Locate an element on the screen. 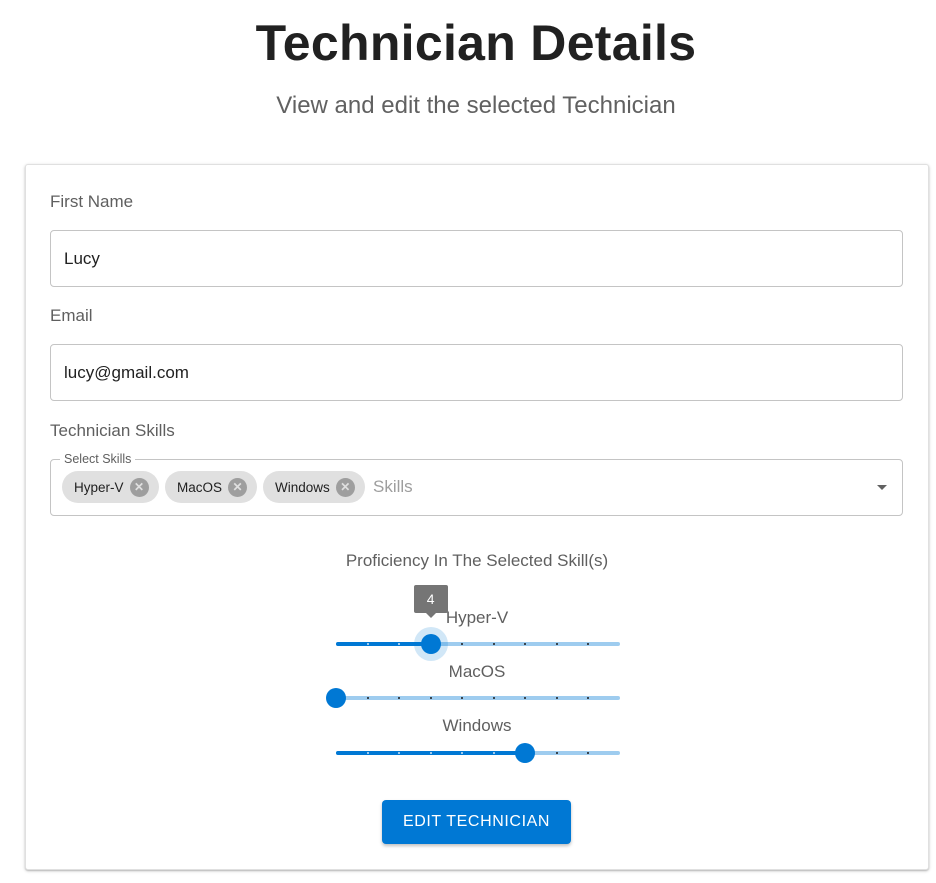 Image resolution: width=936 pixels, height=883 pixels. skill-chip-macos: MacOS ✕ is located at coordinates (211, 487).